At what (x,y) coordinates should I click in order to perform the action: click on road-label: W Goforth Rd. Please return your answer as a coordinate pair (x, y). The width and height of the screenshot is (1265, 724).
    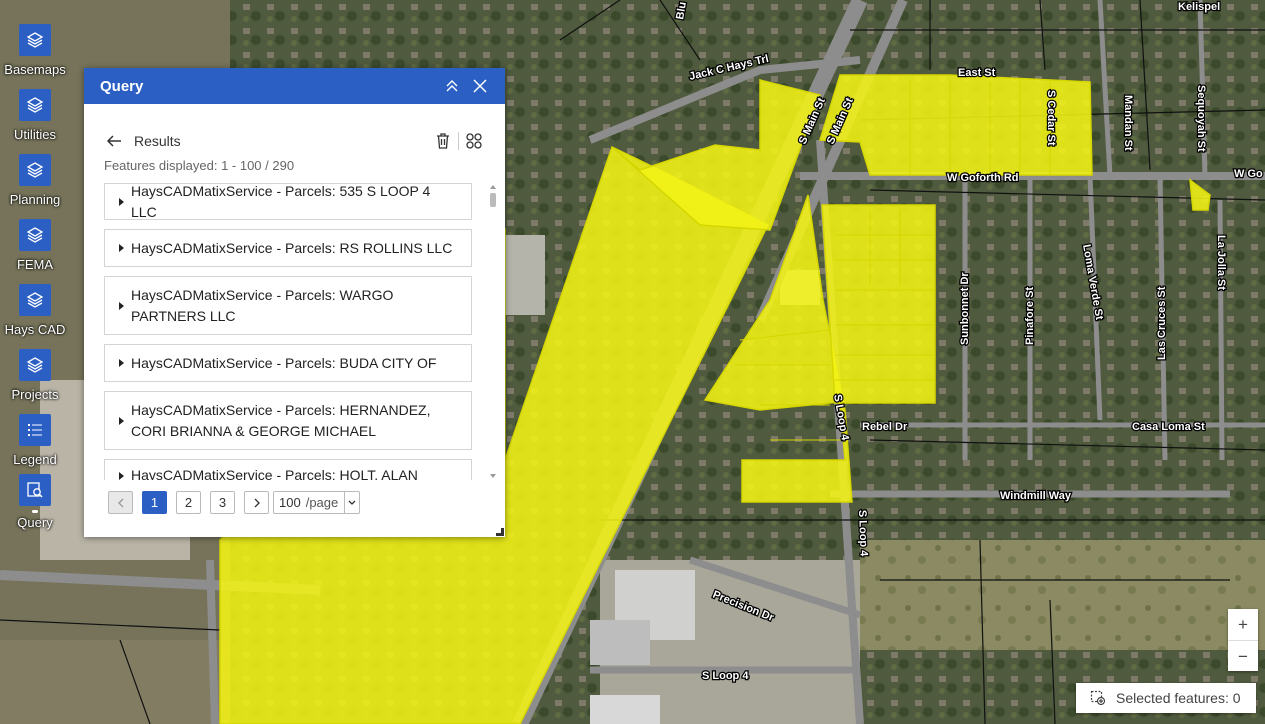
    Looking at the image, I should click on (982, 178).